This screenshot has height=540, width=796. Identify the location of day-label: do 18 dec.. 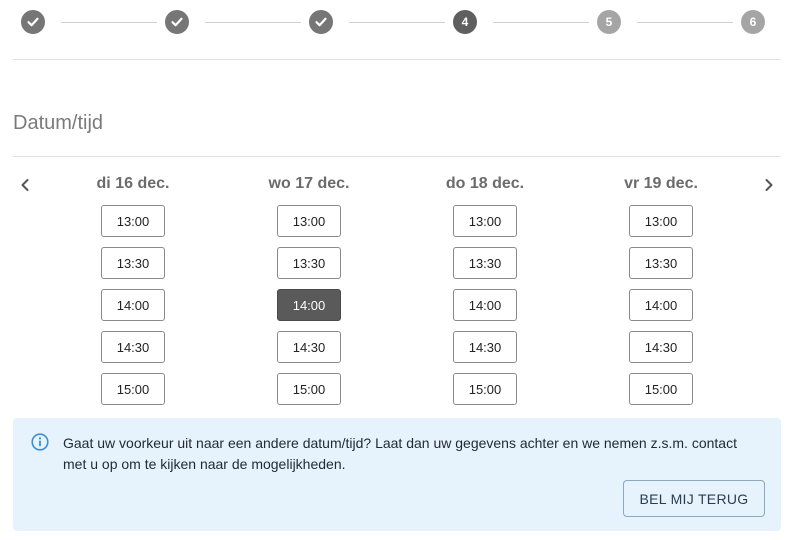
(485, 183).